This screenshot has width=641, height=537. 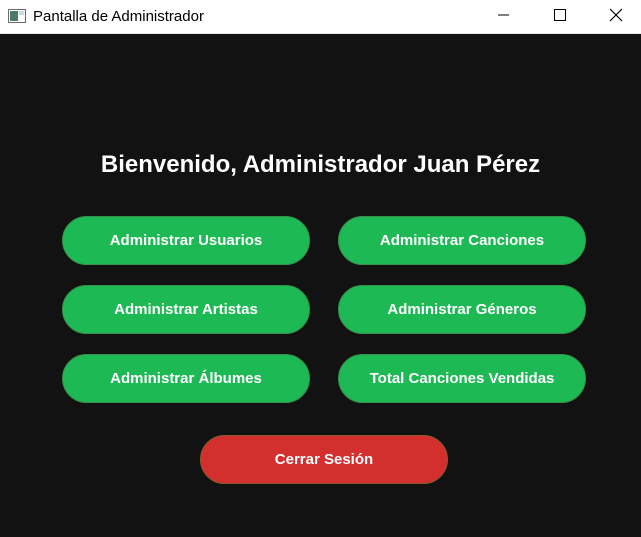 I want to click on manage-songs-button: Administrar Canciones, so click(x=462, y=240).